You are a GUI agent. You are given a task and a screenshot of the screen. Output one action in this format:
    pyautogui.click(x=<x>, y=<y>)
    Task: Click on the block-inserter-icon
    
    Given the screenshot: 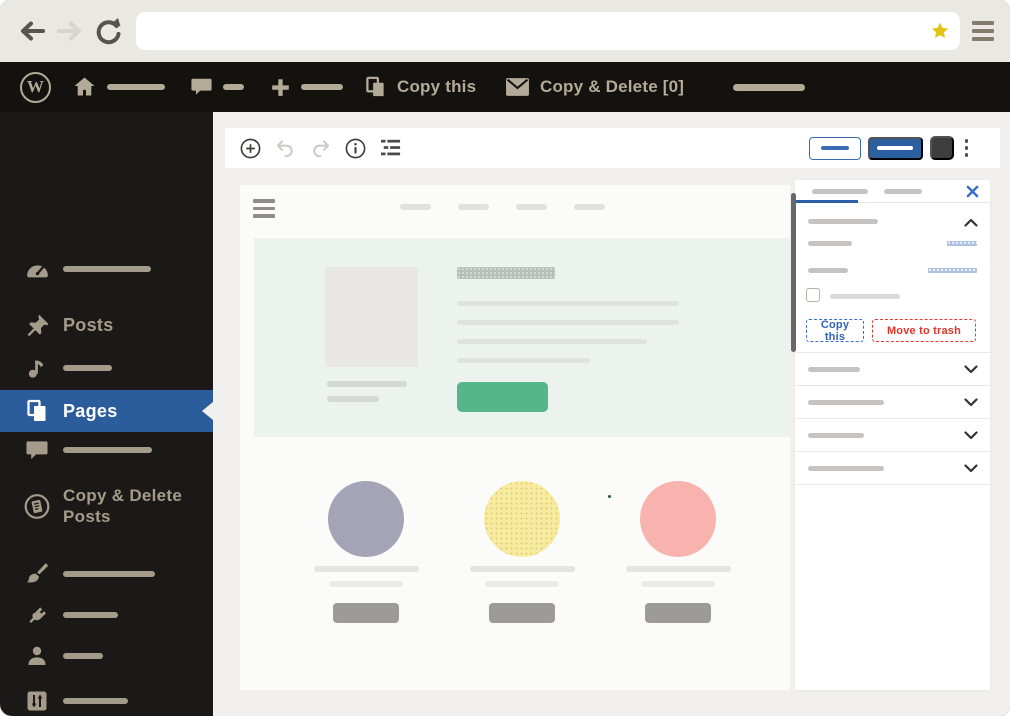 What is the action you would take?
    pyautogui.click(x=250, y=148)
    